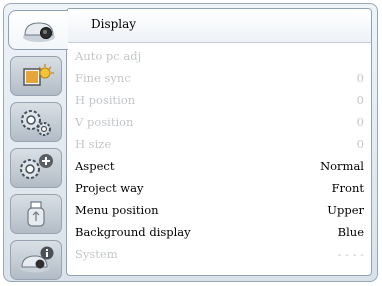 The width and height of the screenshot is (382, 286). Describe the element at coordinates (219, 167) in the screenshot. I see `menu-item-aspect: Aspect Normal` at that location.